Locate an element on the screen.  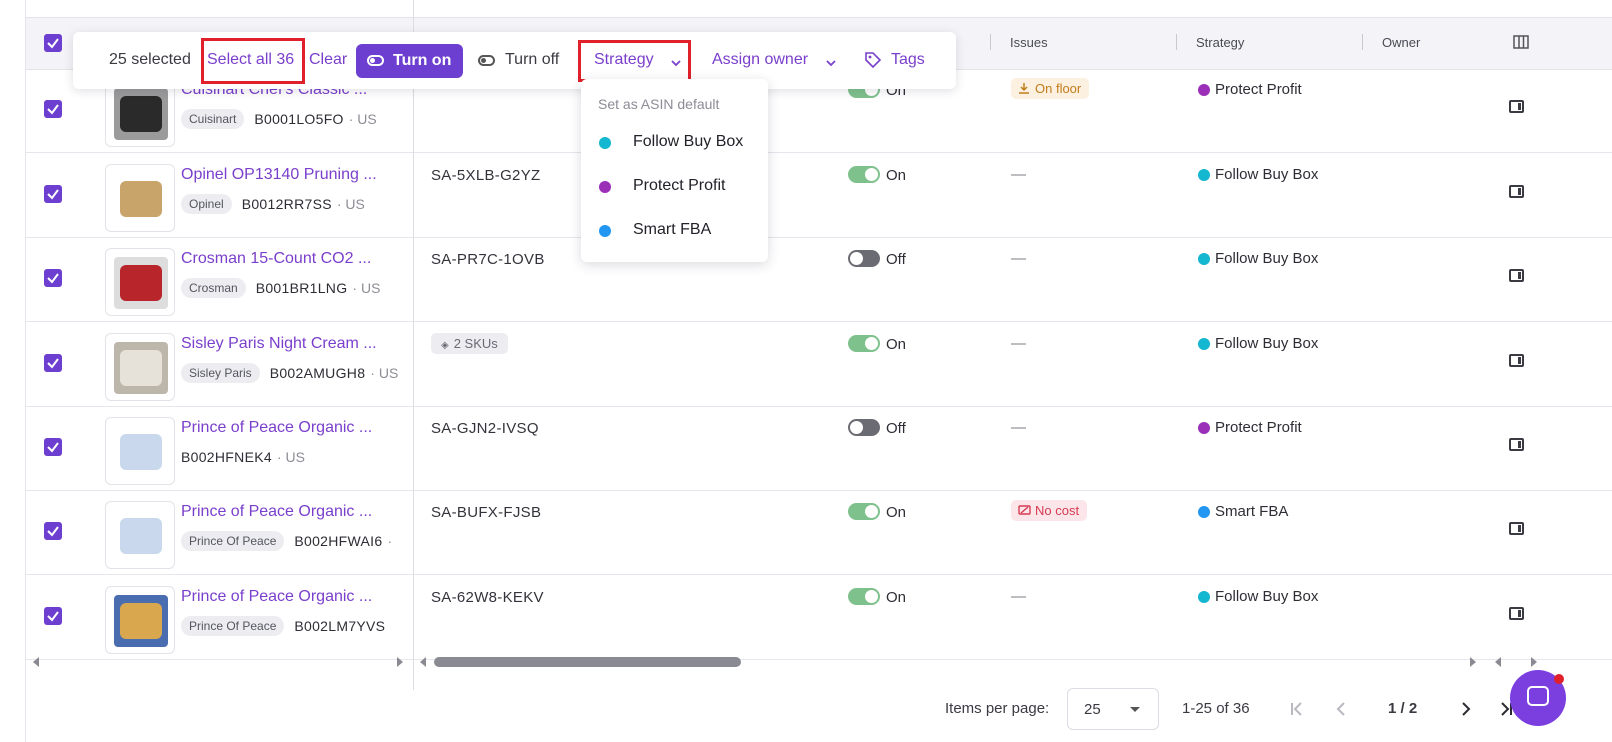
asin-text: B0012RR7SS is located at coordinates (286, 204).